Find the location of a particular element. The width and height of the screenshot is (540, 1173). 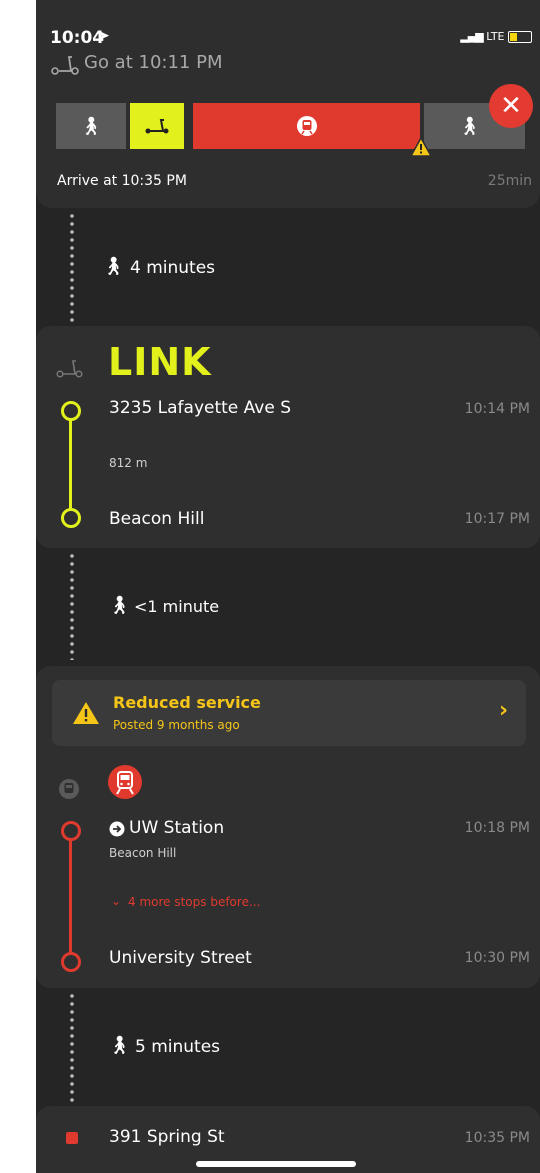

segment-scooter is located at coordinates (157, 126).